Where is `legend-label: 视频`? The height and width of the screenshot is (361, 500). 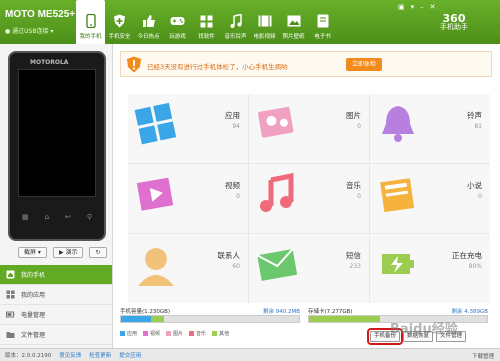 legend-label: 视频 is located at coordinates (155, 334).